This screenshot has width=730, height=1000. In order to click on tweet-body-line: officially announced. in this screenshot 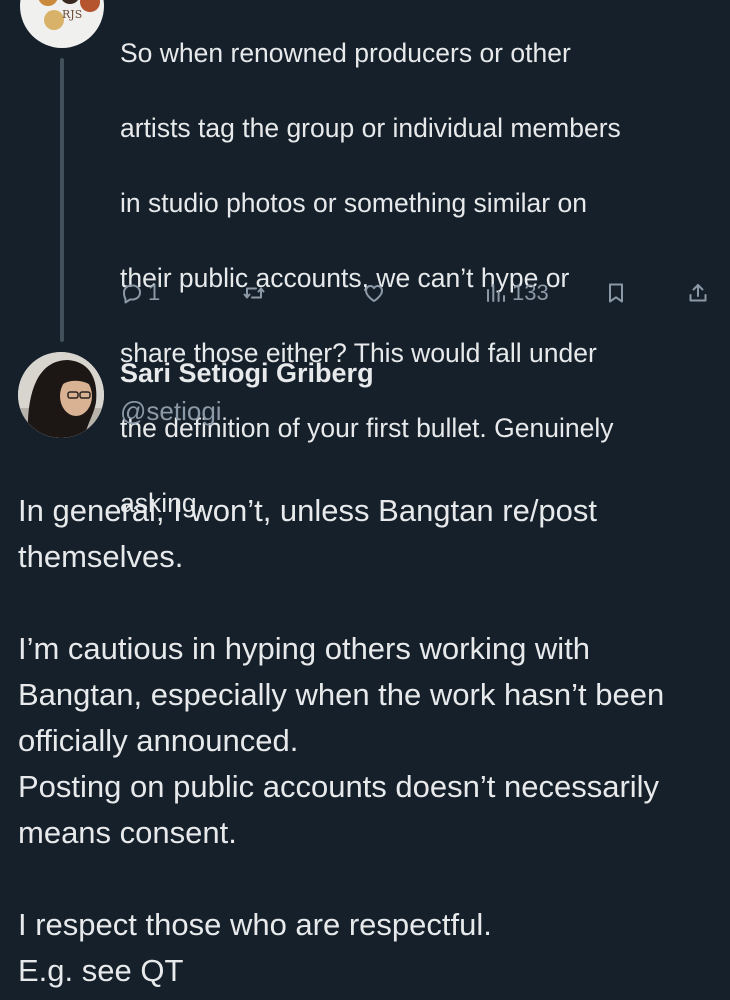, I will do `click(158, 740)`.